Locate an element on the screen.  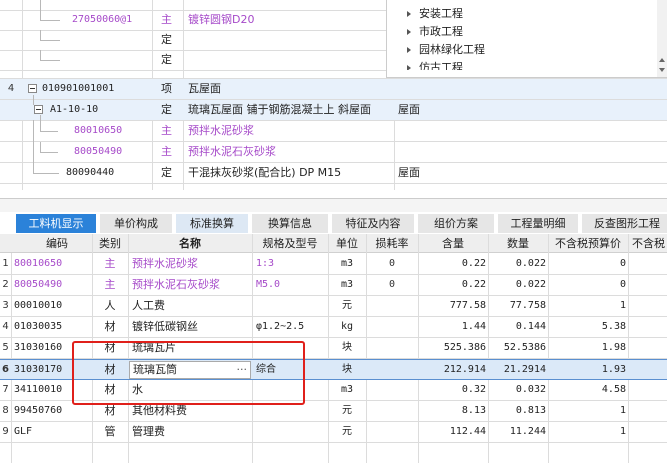
col-header-price-2: 不含税 is located at coordinates (647, 243).